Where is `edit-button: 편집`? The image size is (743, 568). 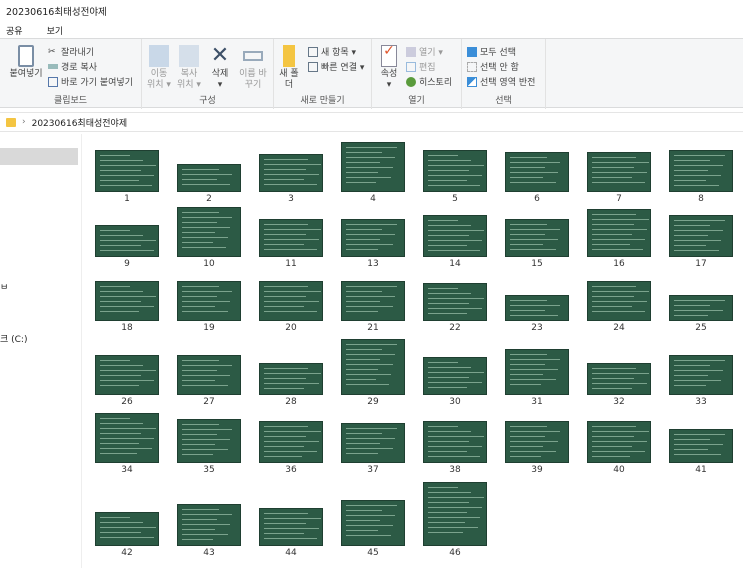 edit-button: 편집 is located at coordinates (421, 66).